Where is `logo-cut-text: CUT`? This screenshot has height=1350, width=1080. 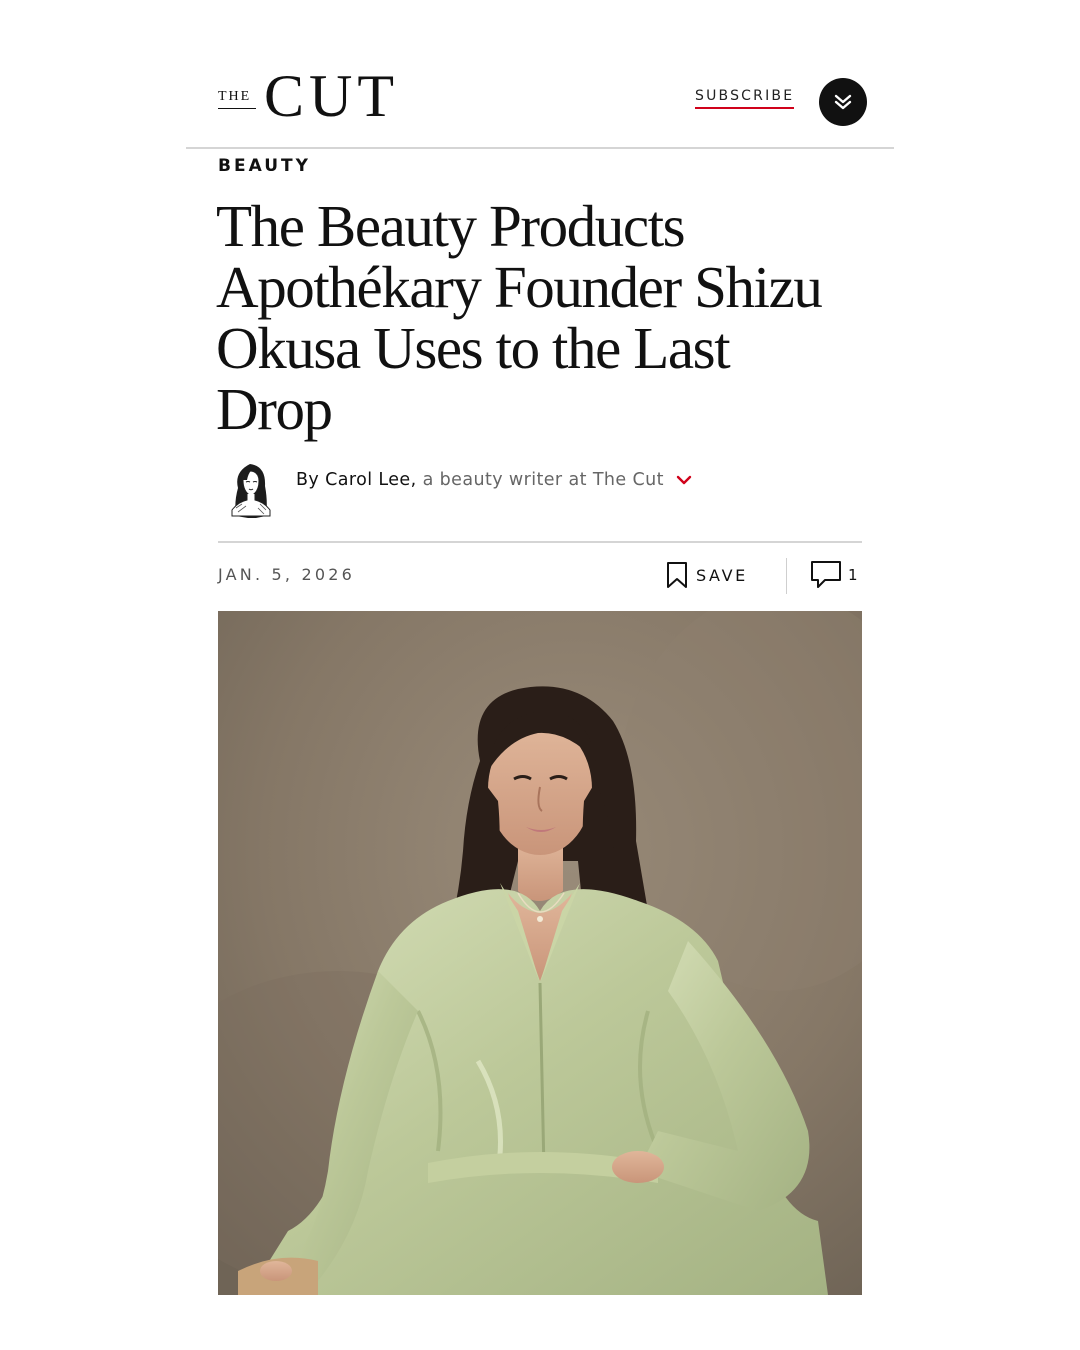 logo-cut-text: CUT is located at coordinates (331, 96).